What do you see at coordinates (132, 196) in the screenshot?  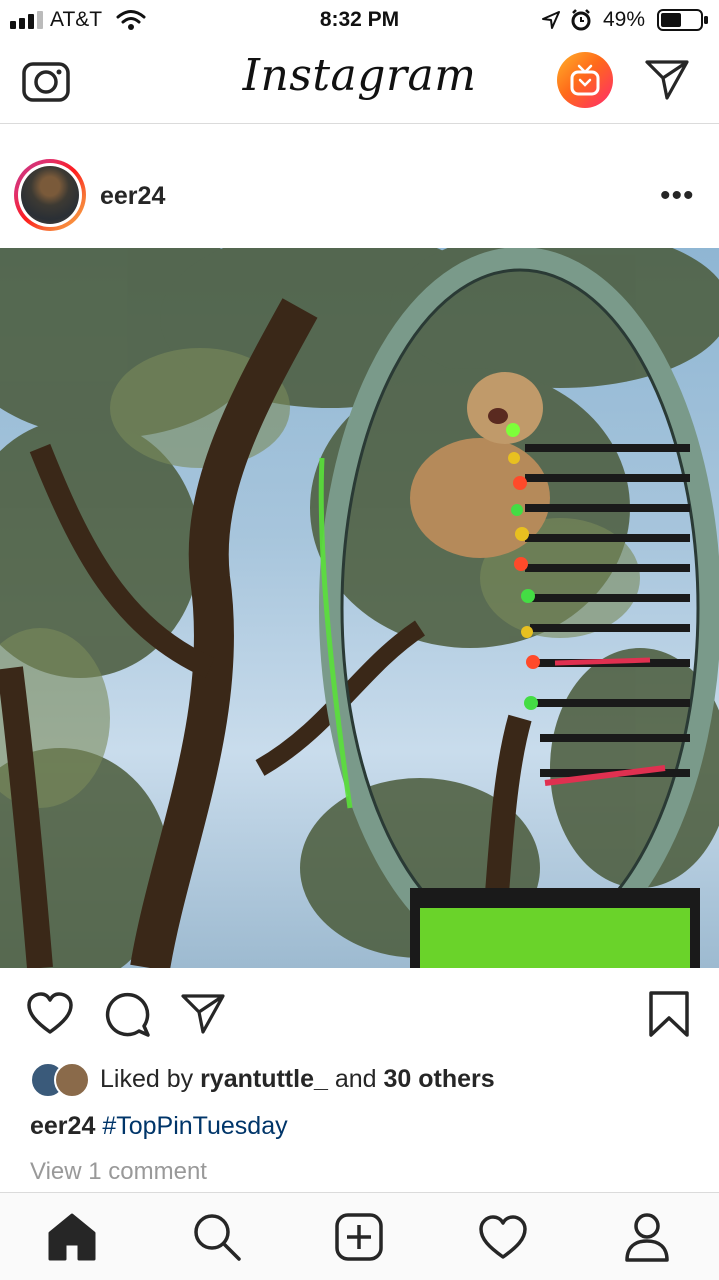 I see `post-username: eer24` at bounding box center [132, 196].